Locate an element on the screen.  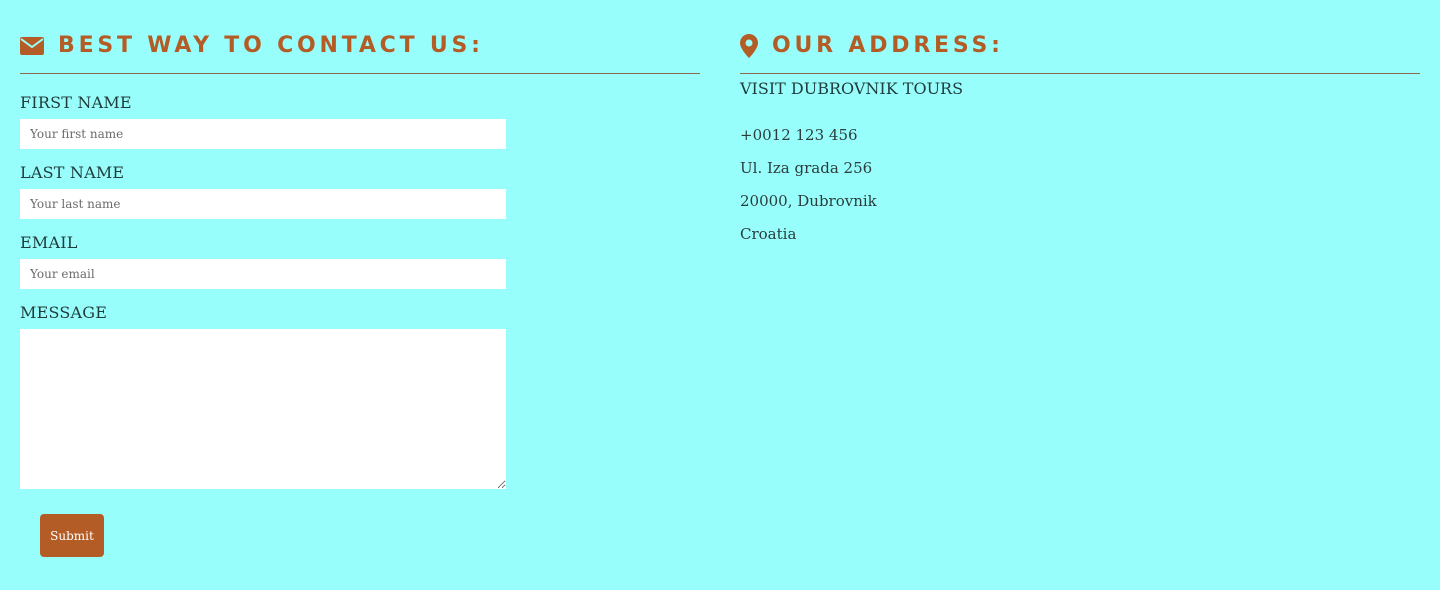
address-divider is located at coordinates (1080, 73).